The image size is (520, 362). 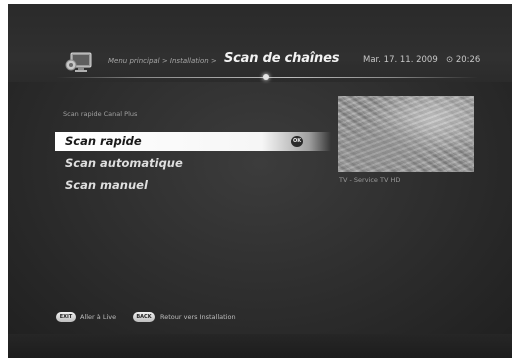 I want to click on menu-item-label: Scan rapide, so click(x=103, y=141).